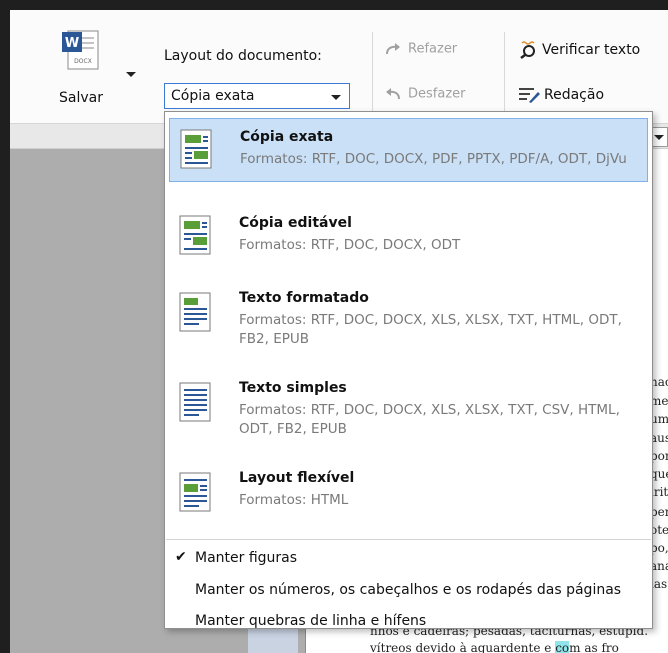 Image resolution: width=668 pixels, height=653 pixels. What do you see at coordinates (195, 402) in the screenshot?
I see `plain-text-layout-icon` at bounding box center [195, 402].